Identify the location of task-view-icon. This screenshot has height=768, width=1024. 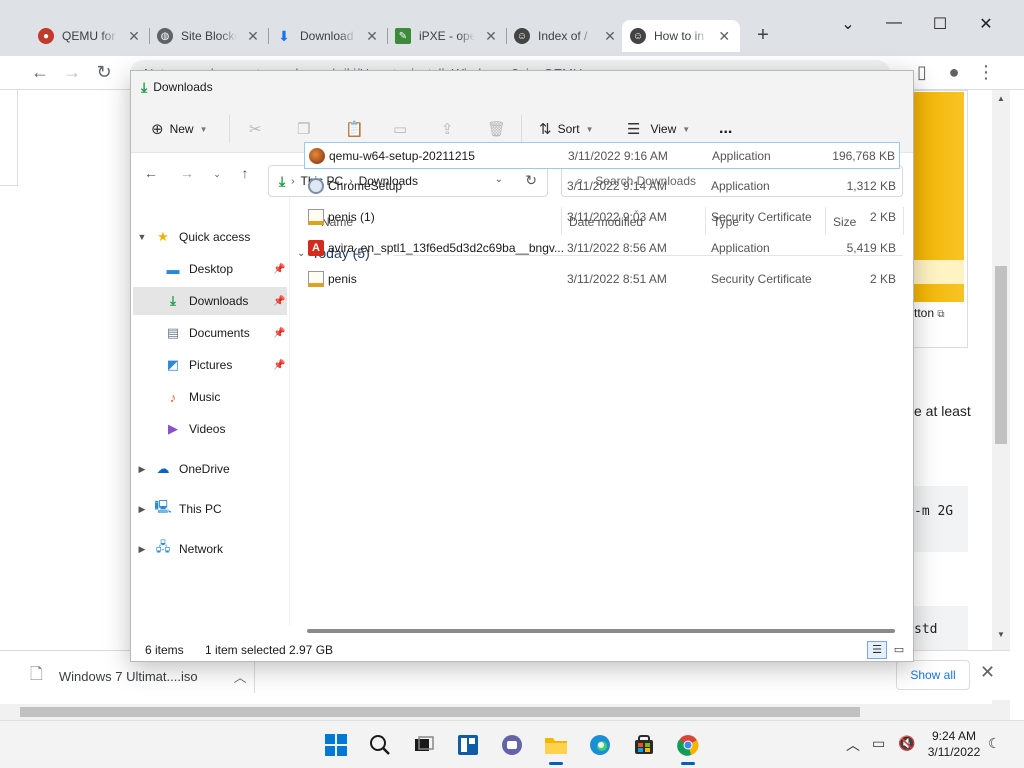
(424, 743).